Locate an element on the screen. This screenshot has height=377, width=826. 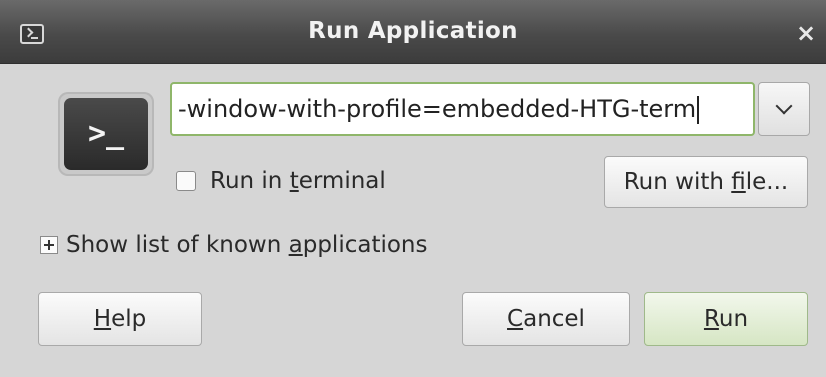
expand-plus-icon is located at coordinates (49, 245).